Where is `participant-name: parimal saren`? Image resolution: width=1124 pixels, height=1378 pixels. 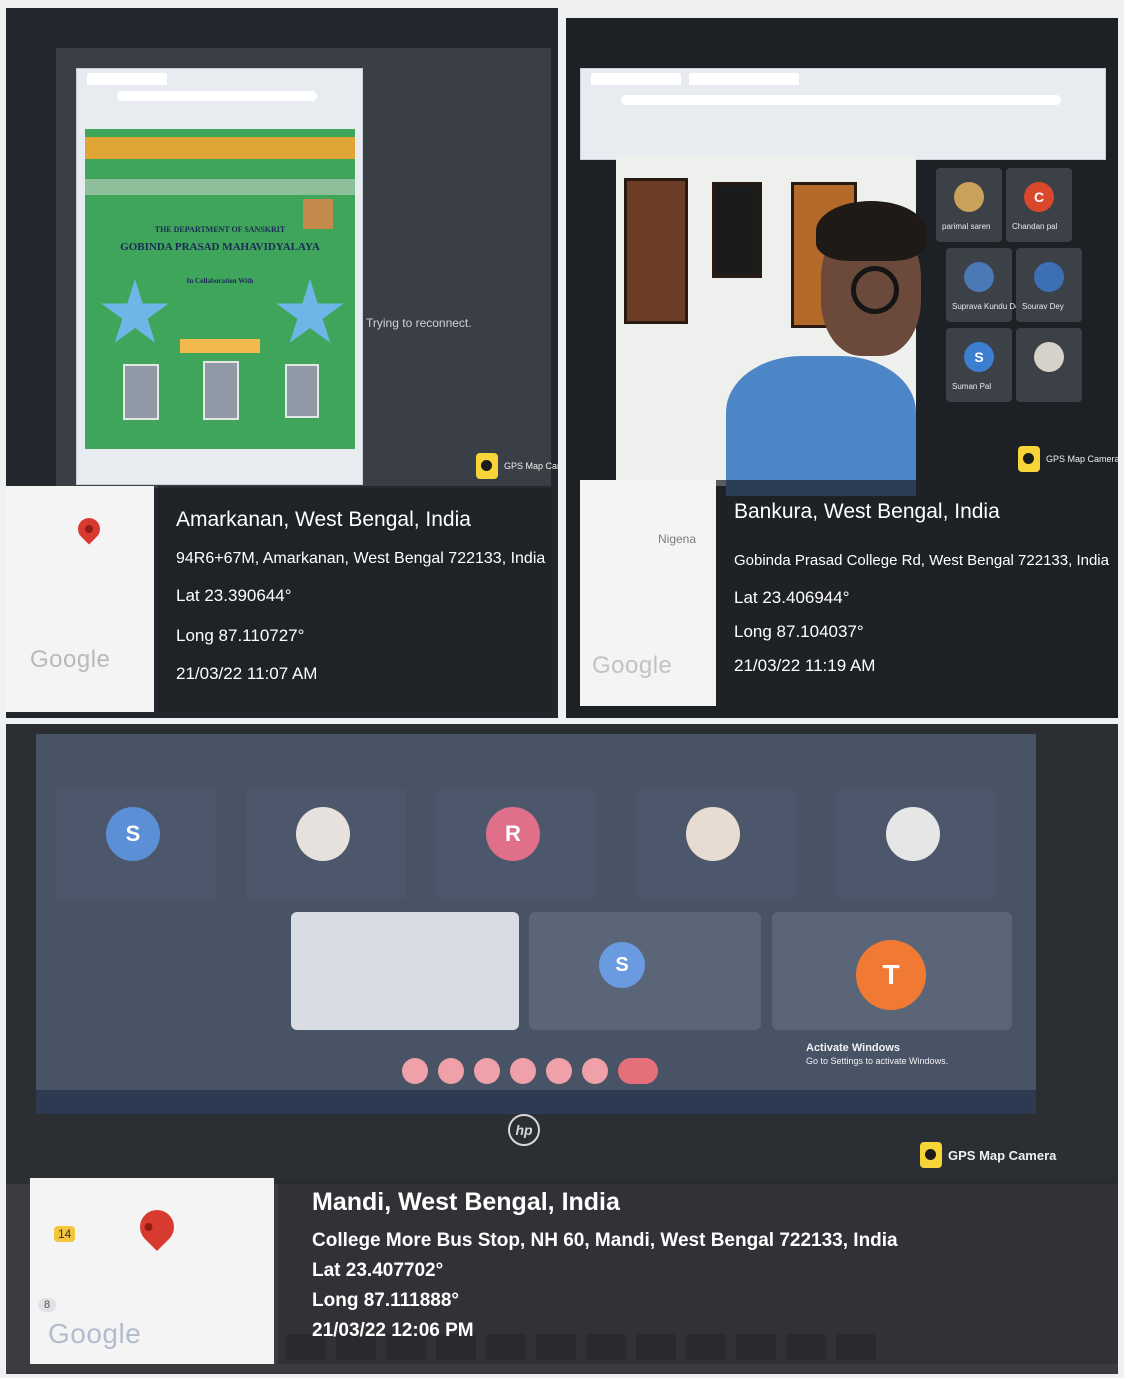
participant-name: parimal saren is located at coordinates (966, 226).